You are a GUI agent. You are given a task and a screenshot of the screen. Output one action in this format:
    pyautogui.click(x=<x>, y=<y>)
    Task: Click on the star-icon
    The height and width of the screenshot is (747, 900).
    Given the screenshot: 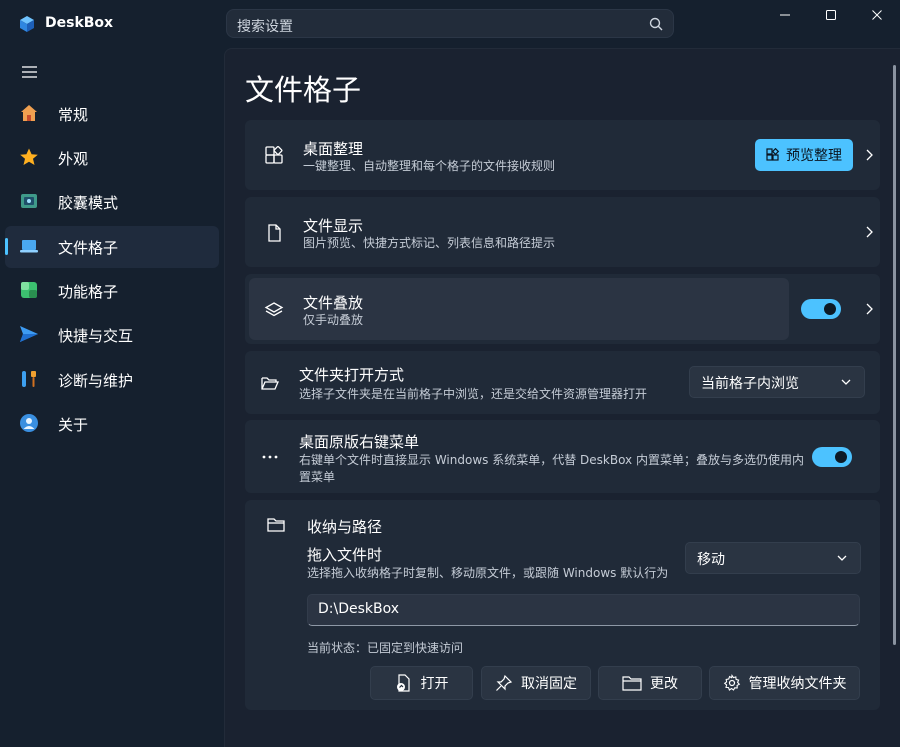 What is the action you would take?
    pyautogui.click(x=29, y=156)
    